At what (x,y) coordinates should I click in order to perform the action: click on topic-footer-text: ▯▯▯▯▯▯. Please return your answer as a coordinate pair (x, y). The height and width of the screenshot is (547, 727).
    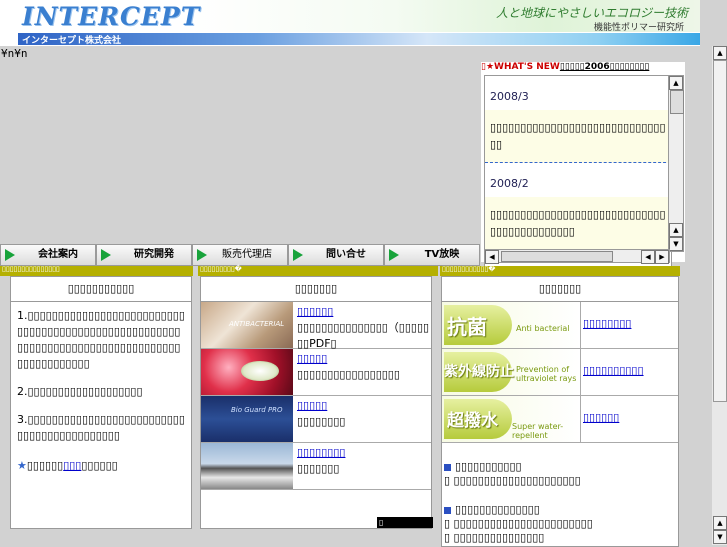
    Looking at the image, I should click on (99, 465).